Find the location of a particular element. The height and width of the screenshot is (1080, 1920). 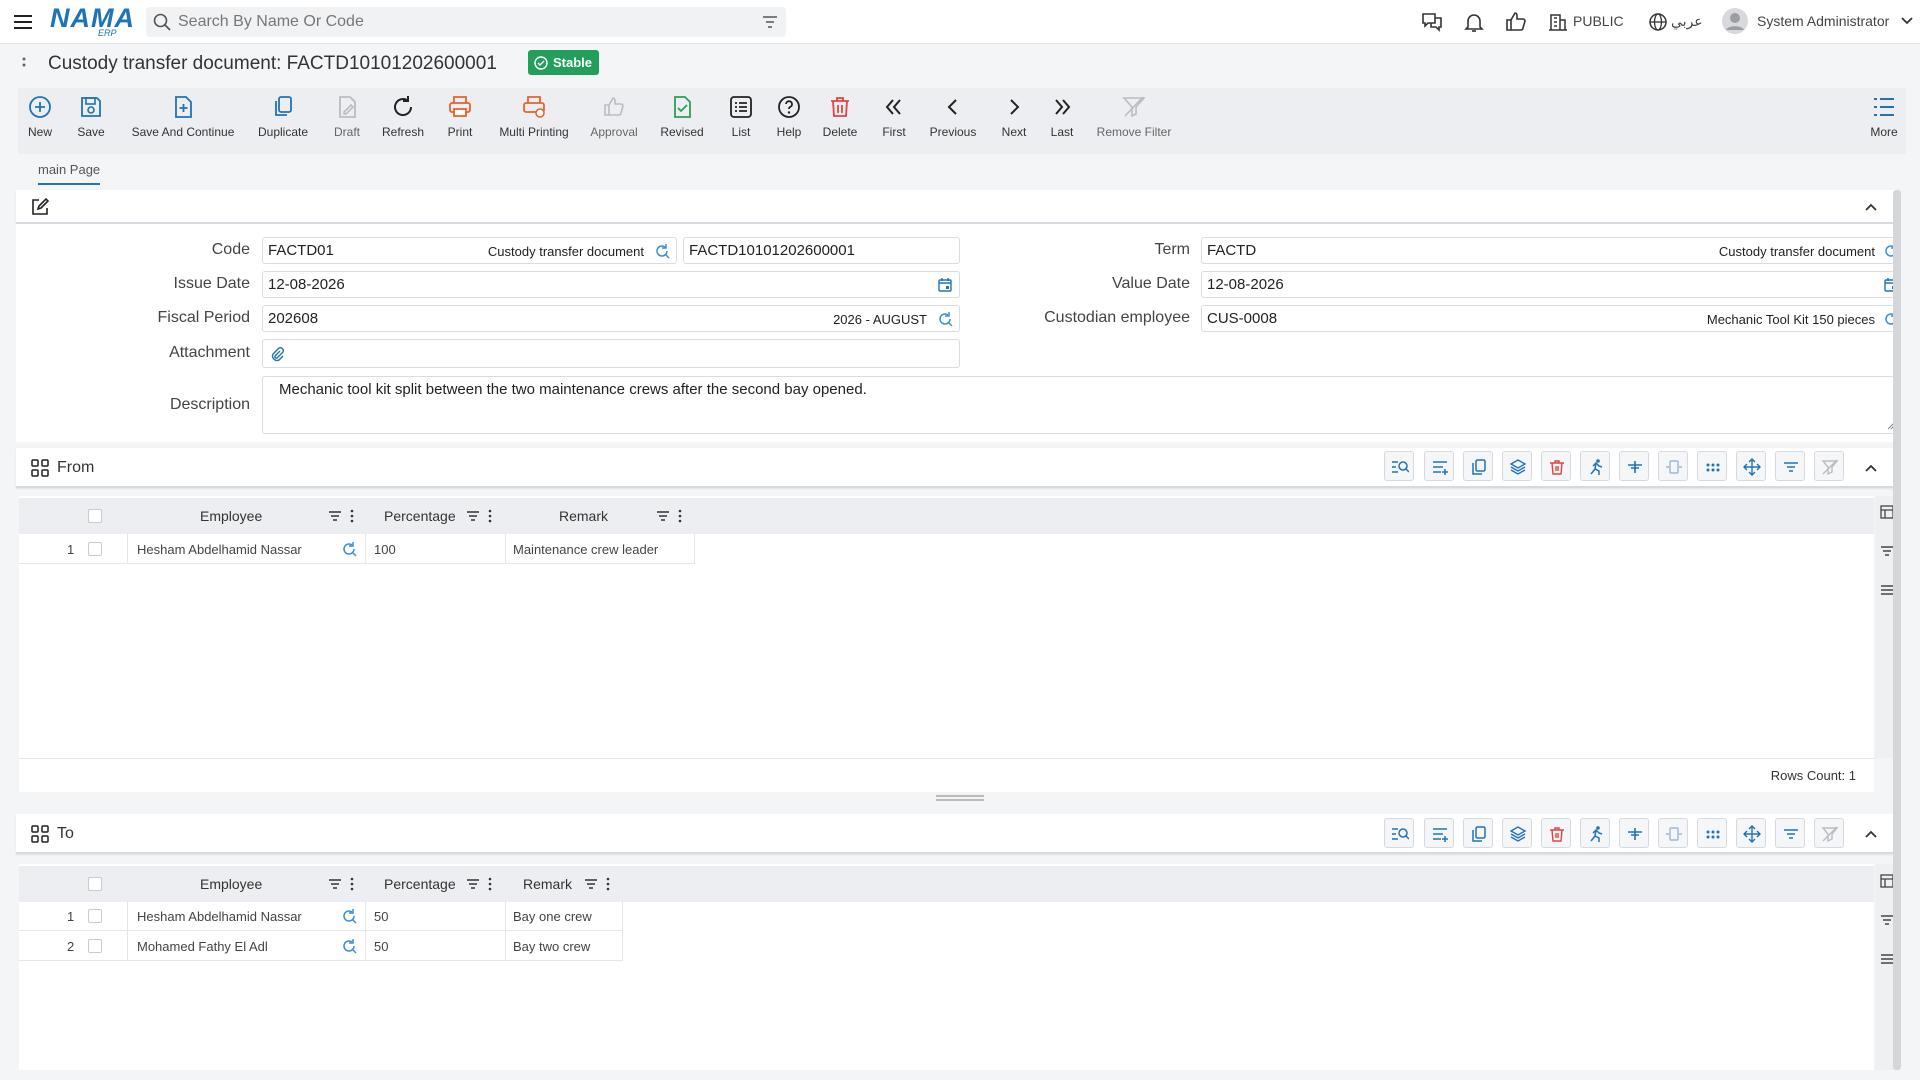

remark-cell: Maintenance crew leader is located at coordinates (585, 549).